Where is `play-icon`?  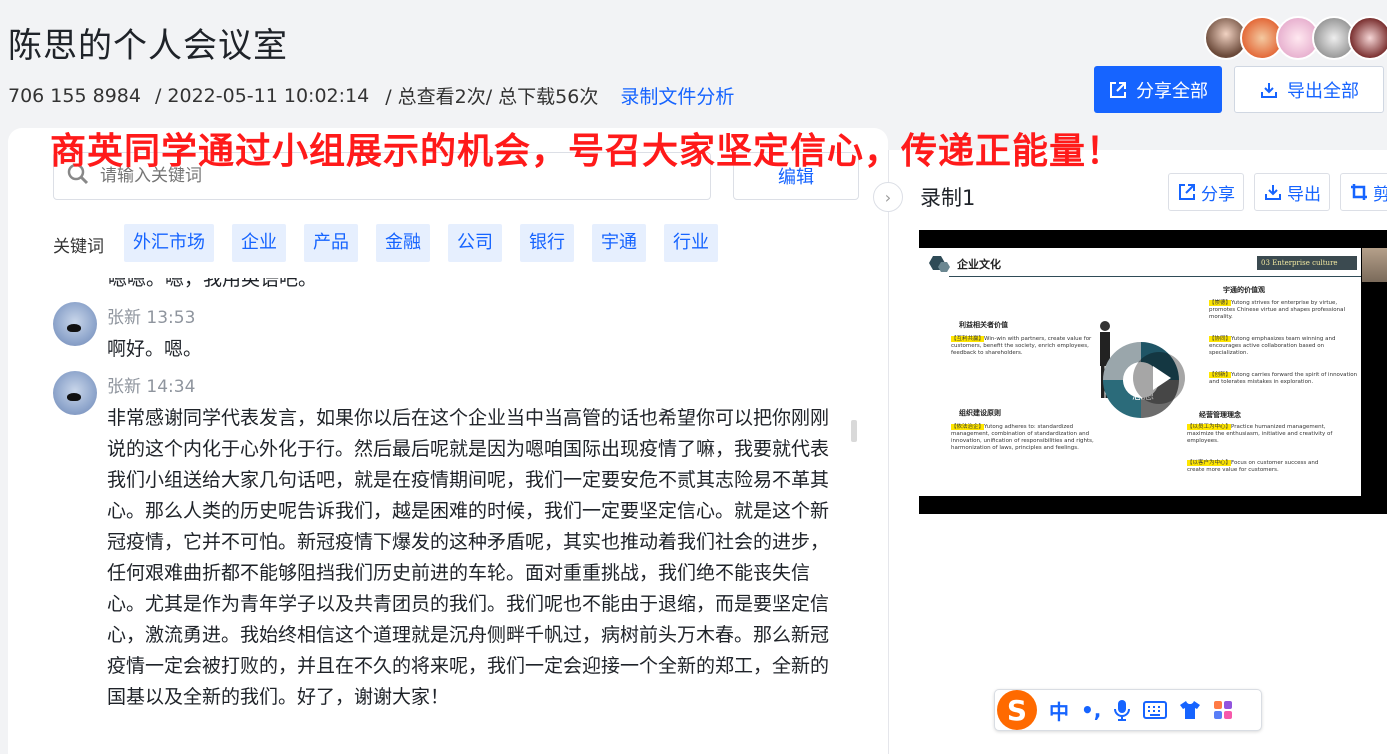
play-icon is located at coordinates (1161, 378).